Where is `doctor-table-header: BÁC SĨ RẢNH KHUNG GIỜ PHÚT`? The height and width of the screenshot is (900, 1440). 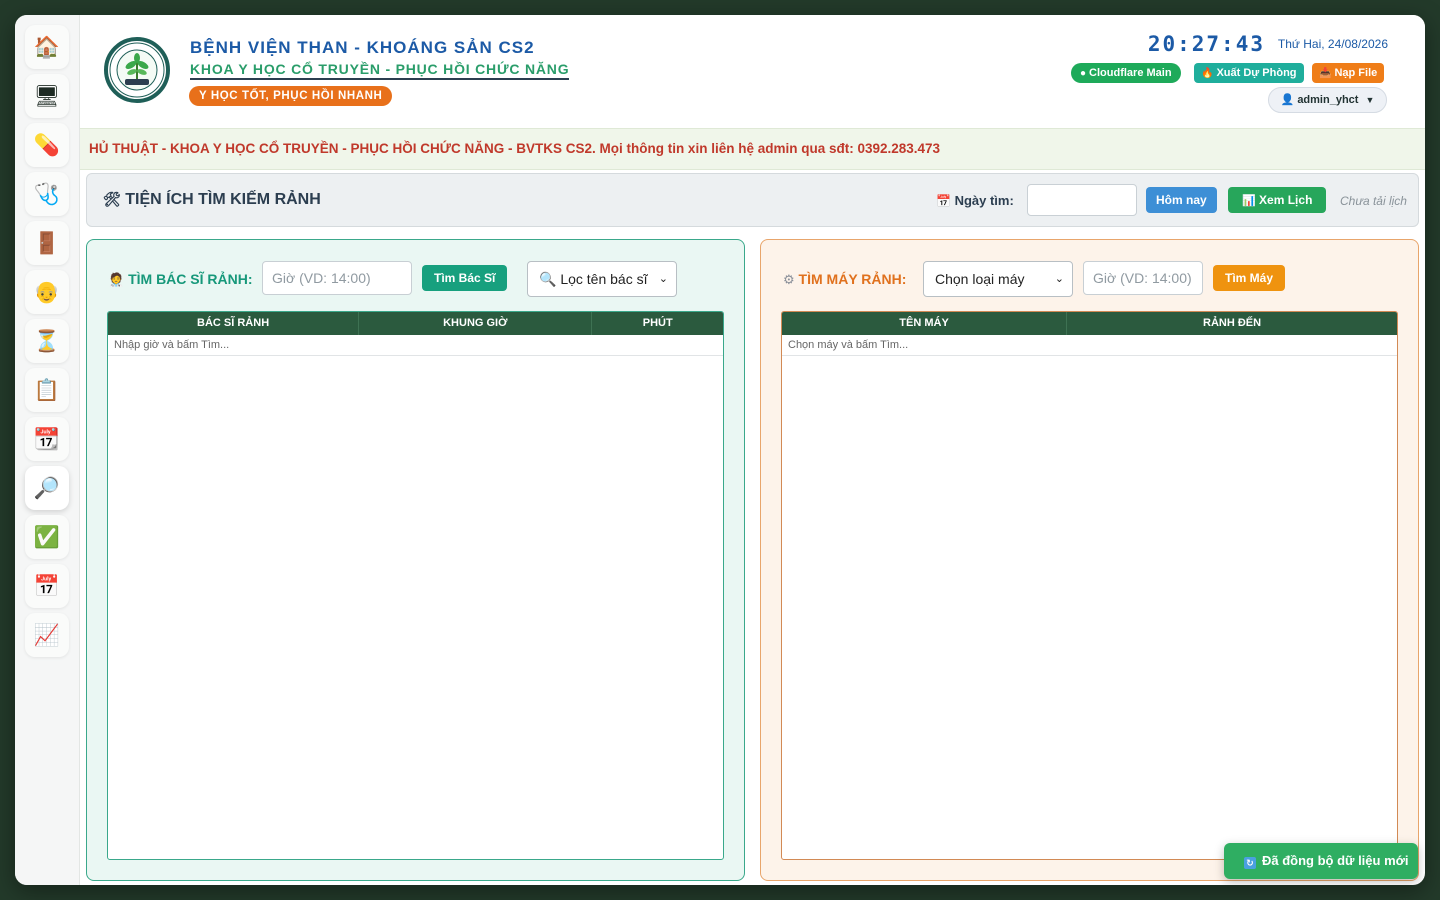 doctor-table-header: BÁC SĨ RẢNH KHUNG GIỜ PHÚT is located at coordinates (415, 323).